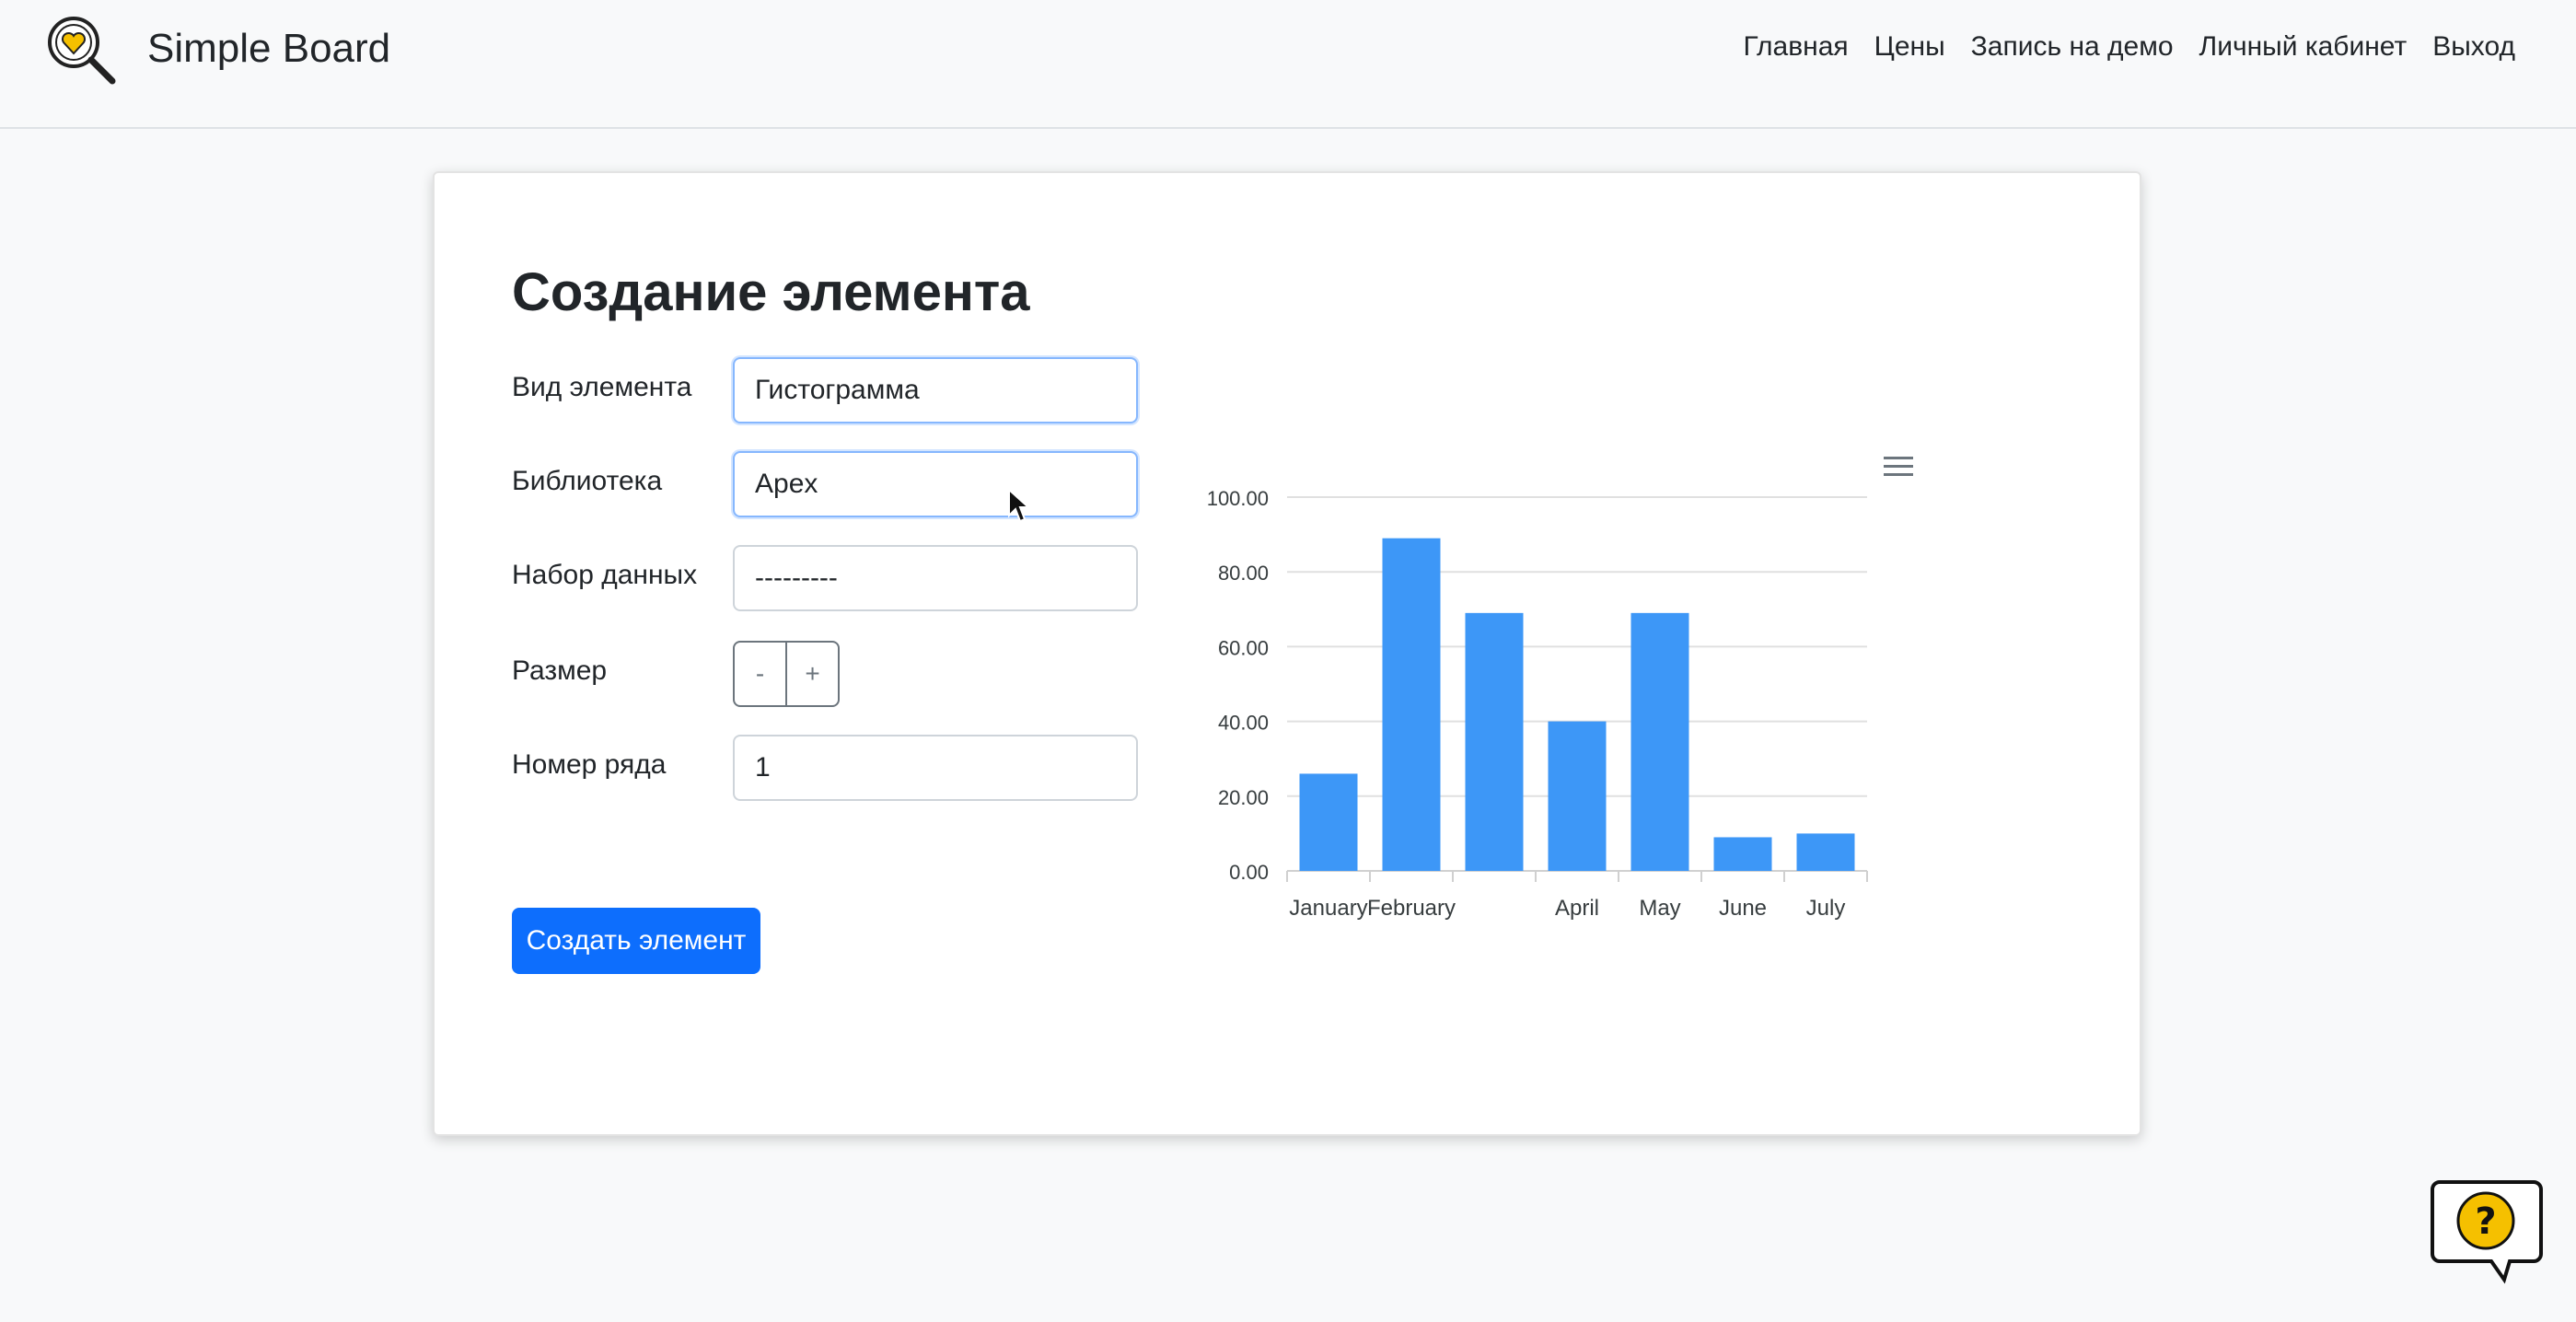 The image size is (2576, 1322). I want to click on bar-july, so click(1825, 852).